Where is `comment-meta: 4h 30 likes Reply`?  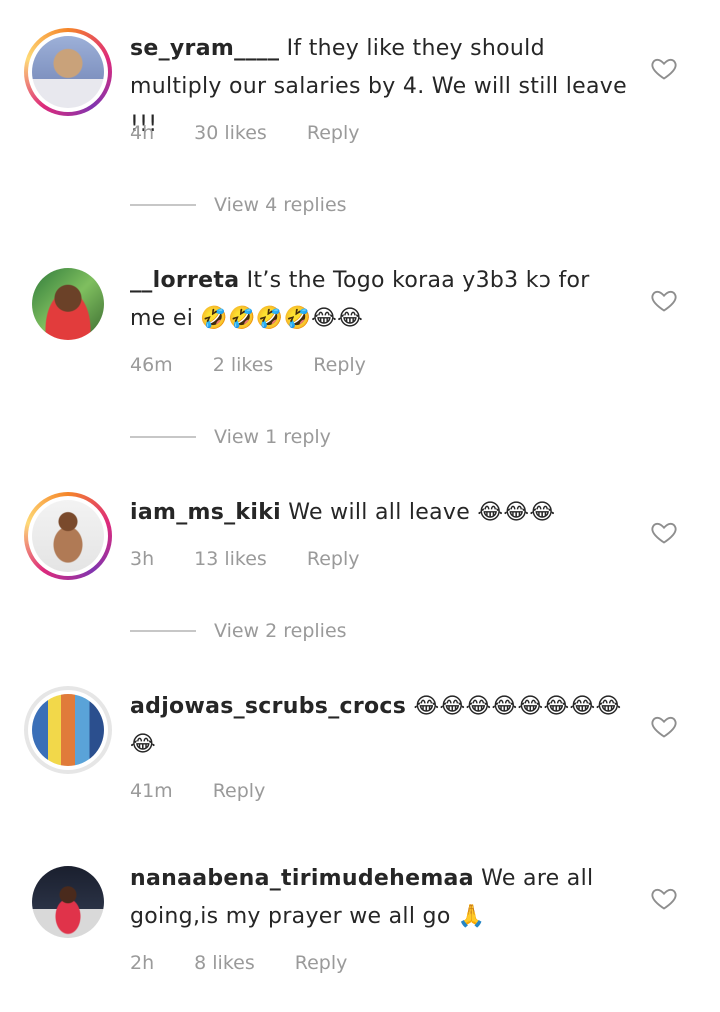 comment-meta: 4h 30 likes Reply is located at coordinates (264, 133).